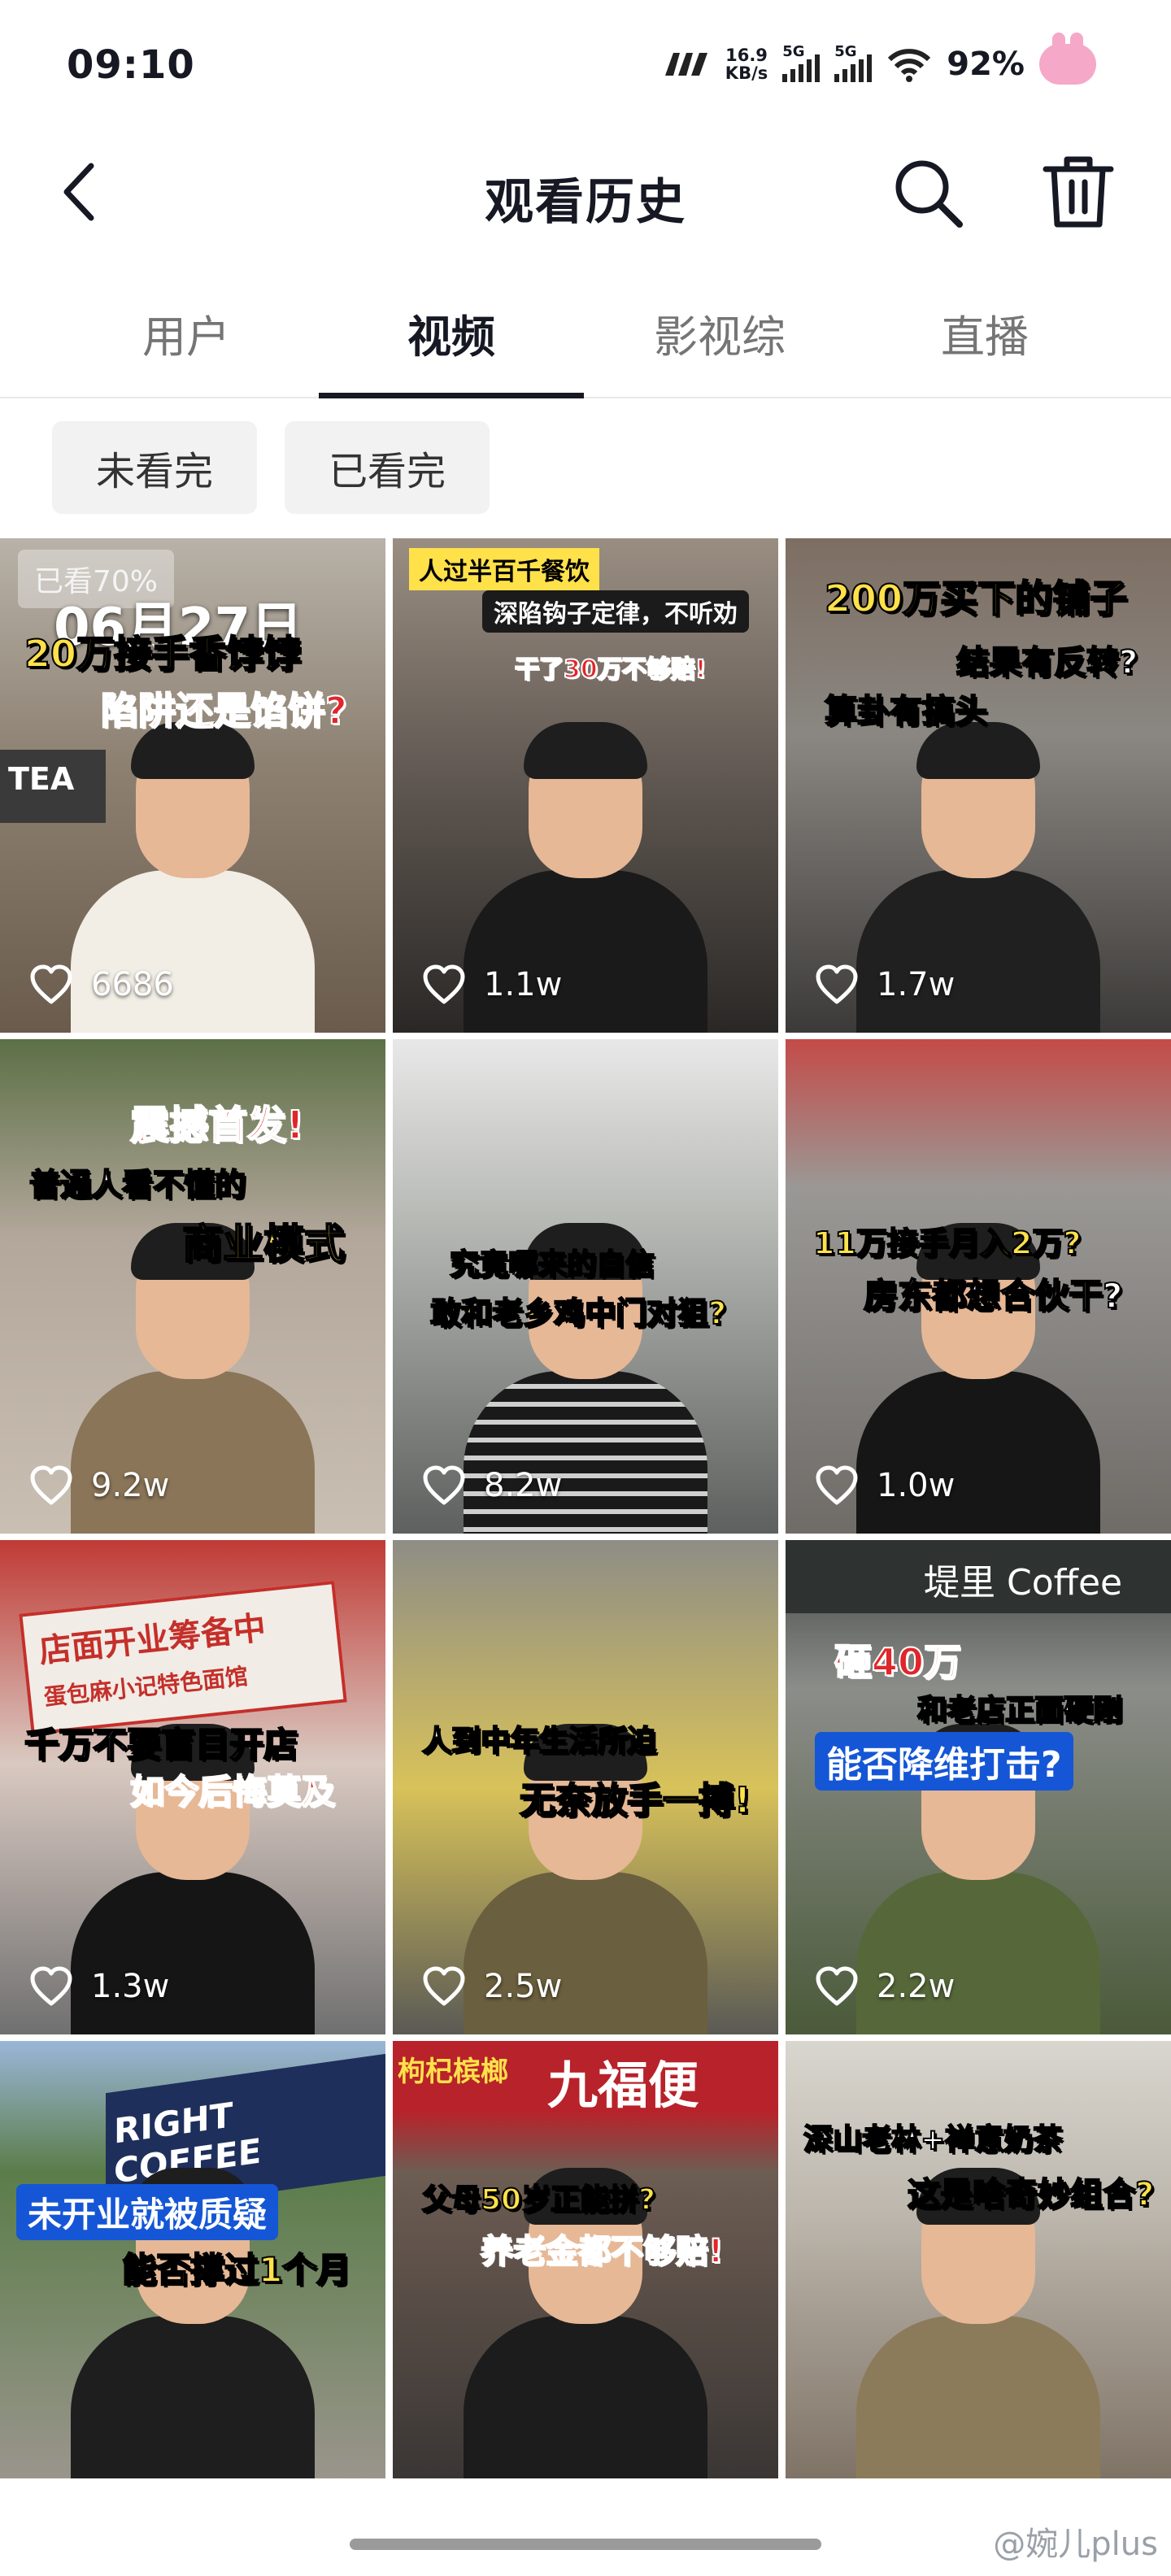 Image resolution: width=1171 pixels, height=2576 pixels. What do you see at coordinates (492, 985) in the screenshot?
I see `like-count: 1.1w` at bounding box center [492, 985].